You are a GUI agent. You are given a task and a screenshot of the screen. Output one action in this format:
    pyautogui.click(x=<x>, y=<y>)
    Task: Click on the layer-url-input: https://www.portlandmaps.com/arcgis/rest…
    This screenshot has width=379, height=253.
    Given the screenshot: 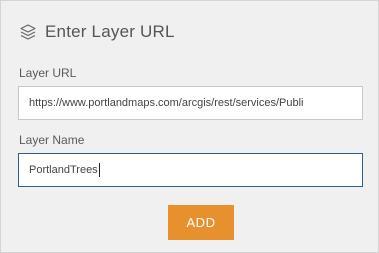 What is the action you would take?
    pyautogui.click(x=190, y=103)
    